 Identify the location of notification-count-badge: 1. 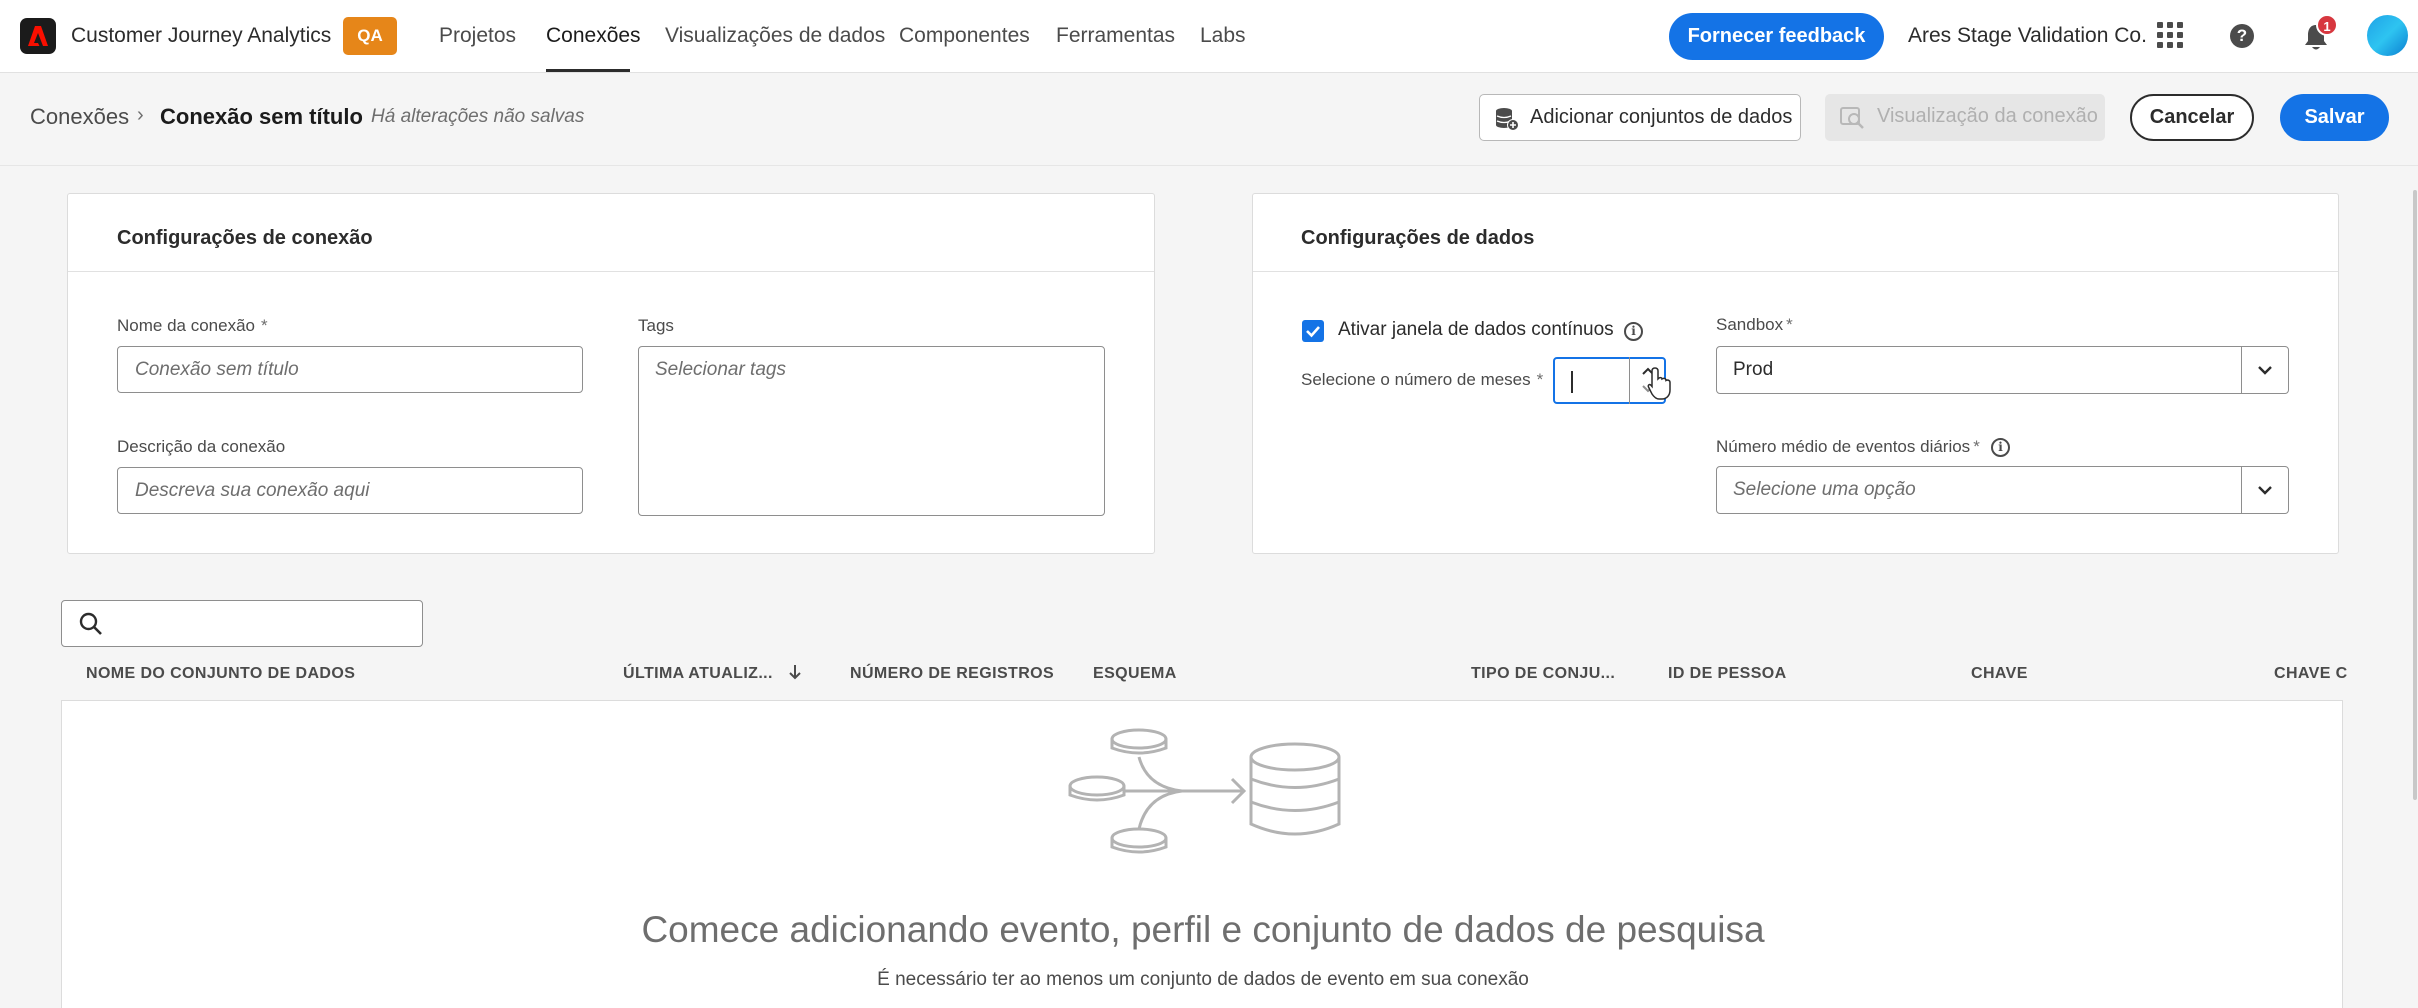
(2327, 25).